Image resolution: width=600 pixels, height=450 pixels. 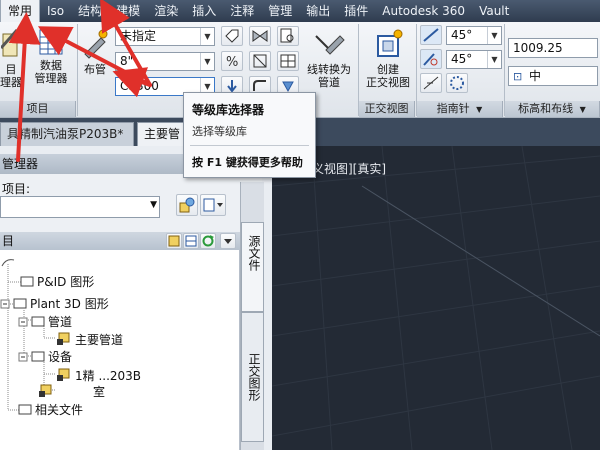 I want to click on tree-item-pump: 1精 ...203B, so click(x=98, y=376).